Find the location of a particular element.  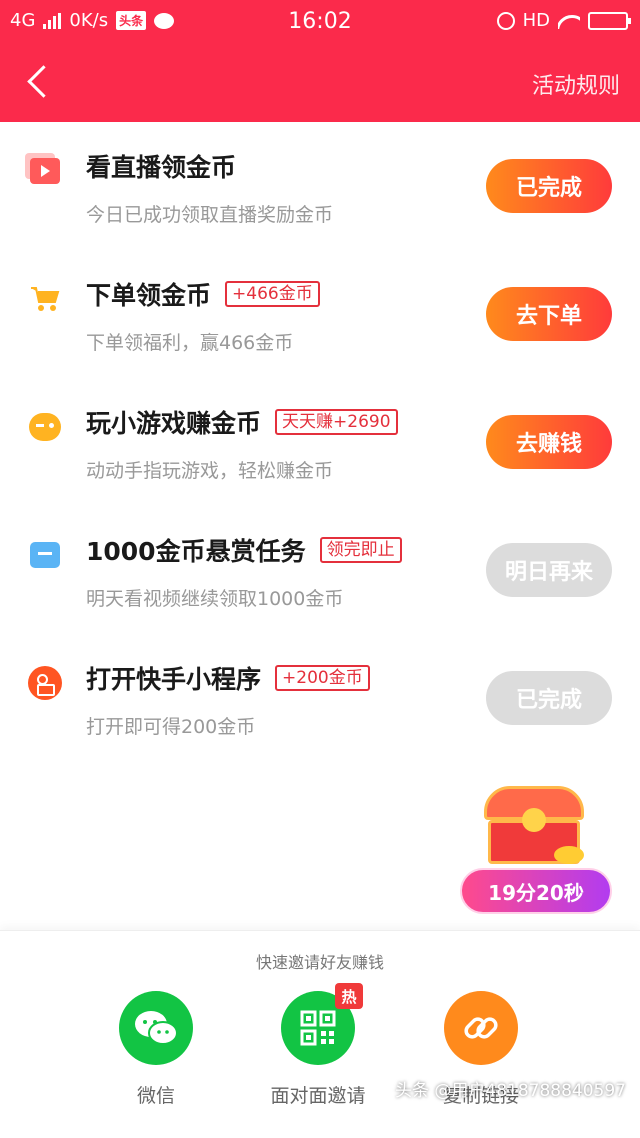

battery-icon is located at coordinates (609, 20).